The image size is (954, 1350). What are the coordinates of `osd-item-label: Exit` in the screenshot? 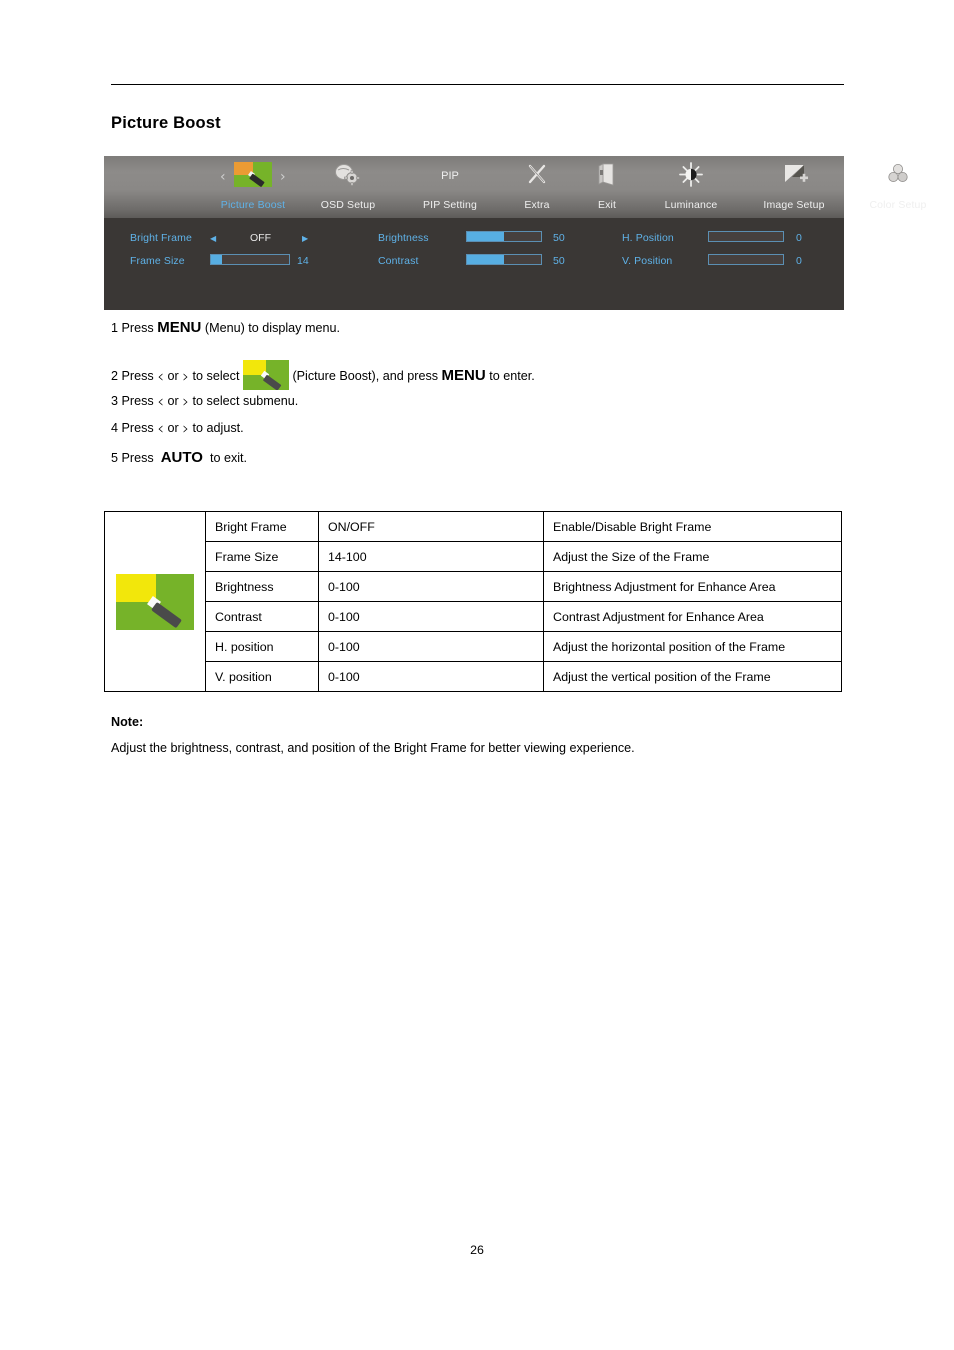 It's located at (607, 205).